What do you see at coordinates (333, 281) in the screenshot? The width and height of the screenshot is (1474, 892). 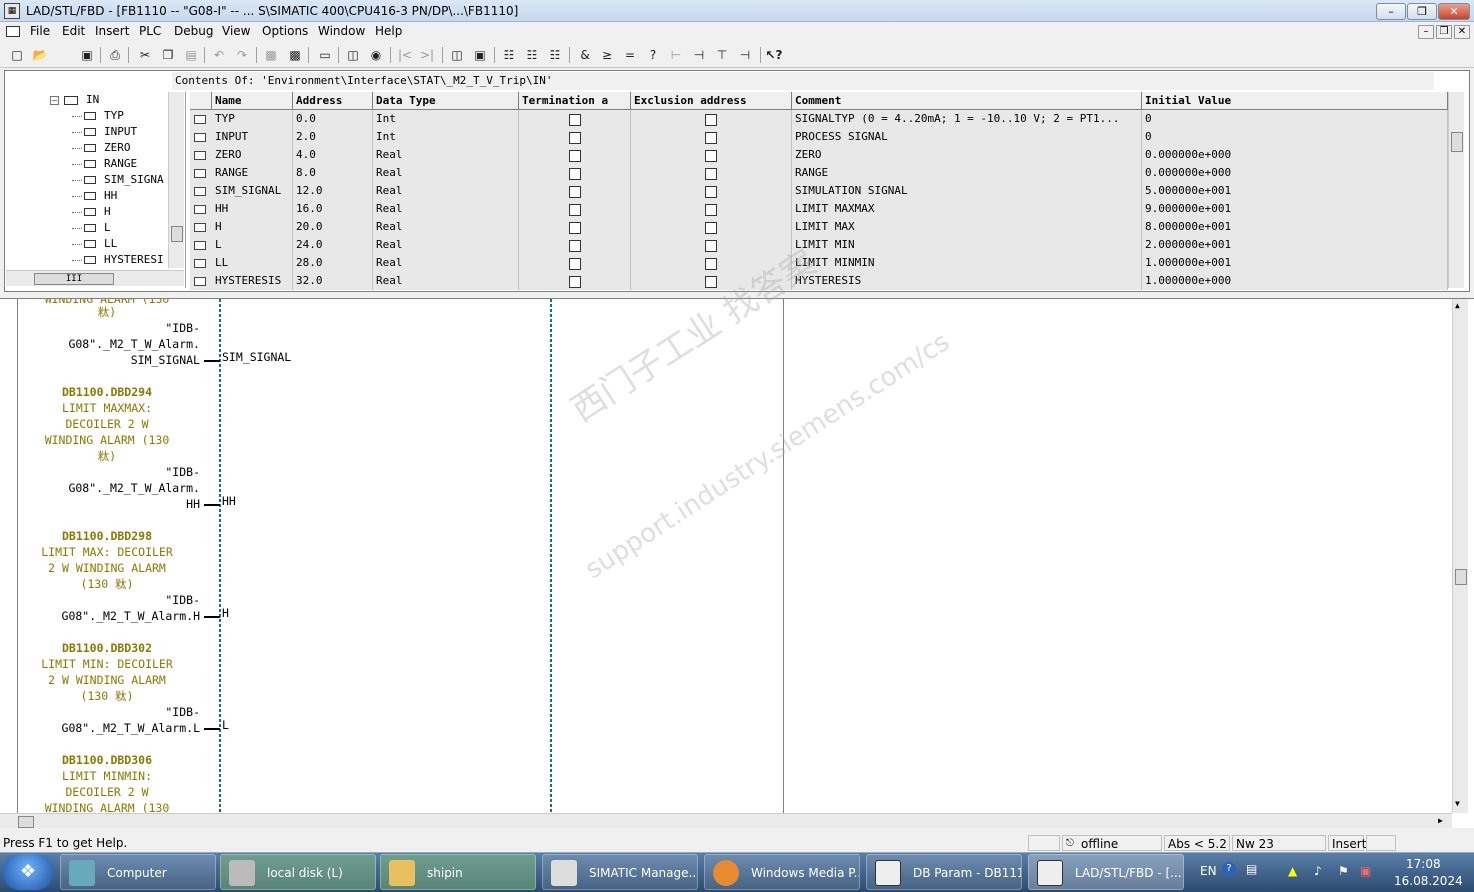 I see `cell-address: 32.0` at bounding box center [333, 281].